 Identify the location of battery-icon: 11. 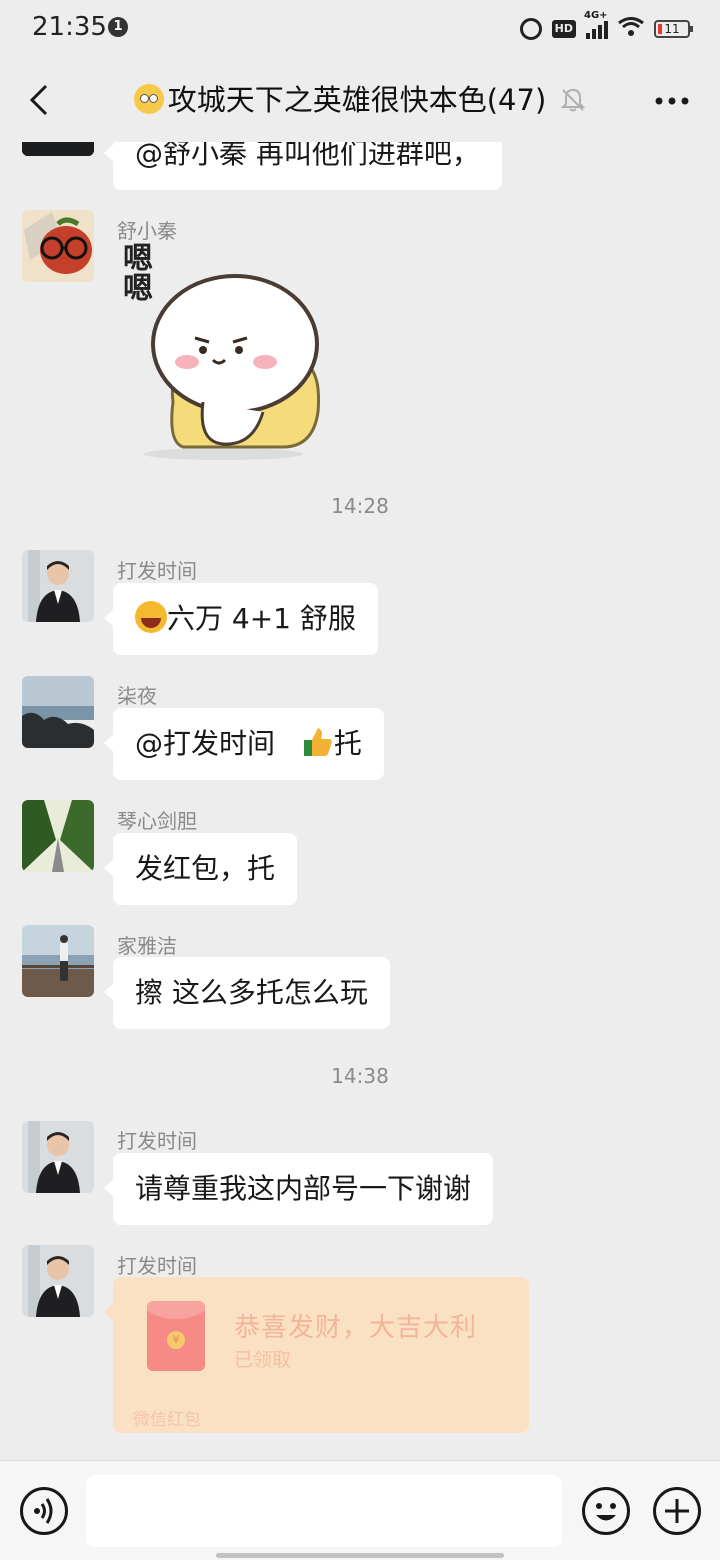
(673, 29).